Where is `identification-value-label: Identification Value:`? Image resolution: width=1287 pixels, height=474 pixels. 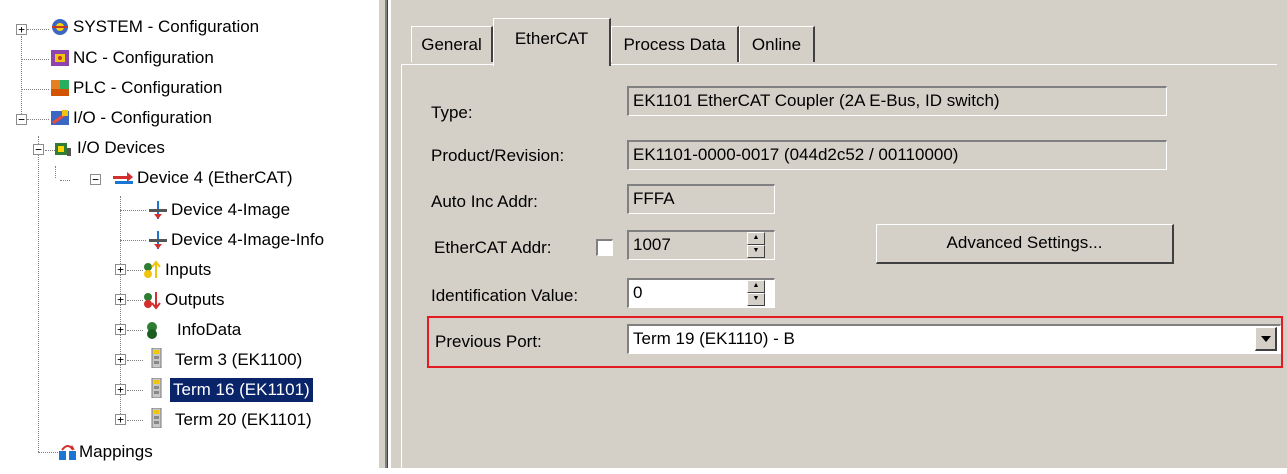 identification-value-label: Identification Value: is located at coordinates (505, 295).